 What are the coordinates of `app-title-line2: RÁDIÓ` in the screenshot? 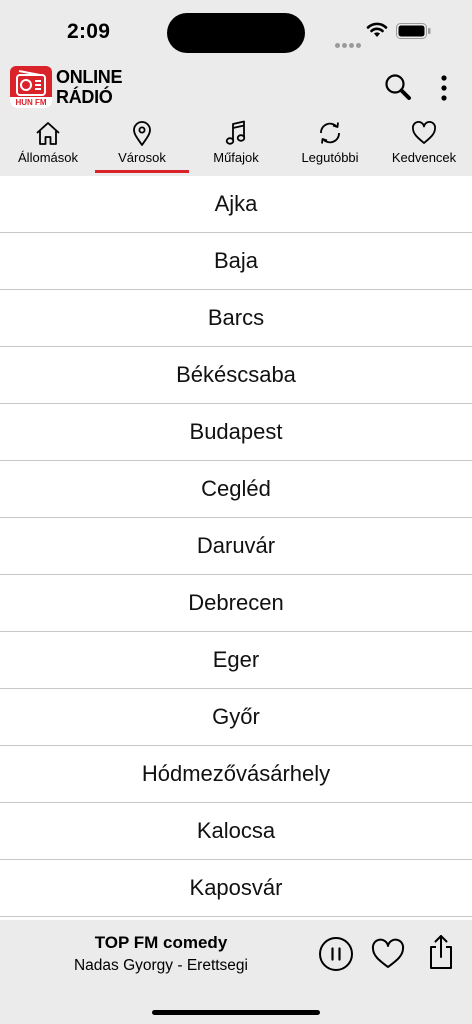 It's located at (84, 97).